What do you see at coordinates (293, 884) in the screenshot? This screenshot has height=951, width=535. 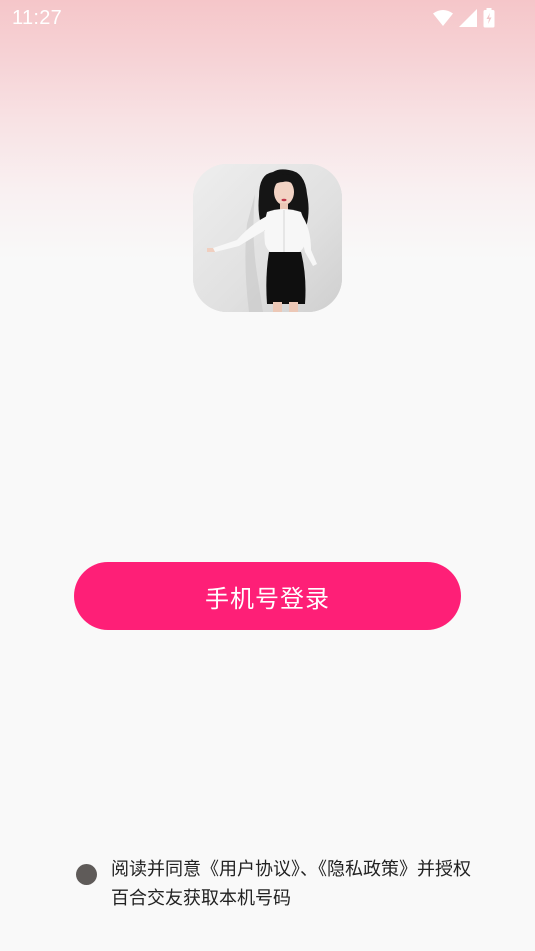 I see `agreement-text: 阅读并同意《用户协议》、《隐私政策》并授权百合交友获取本机号码` at bounding box center [293, 884].